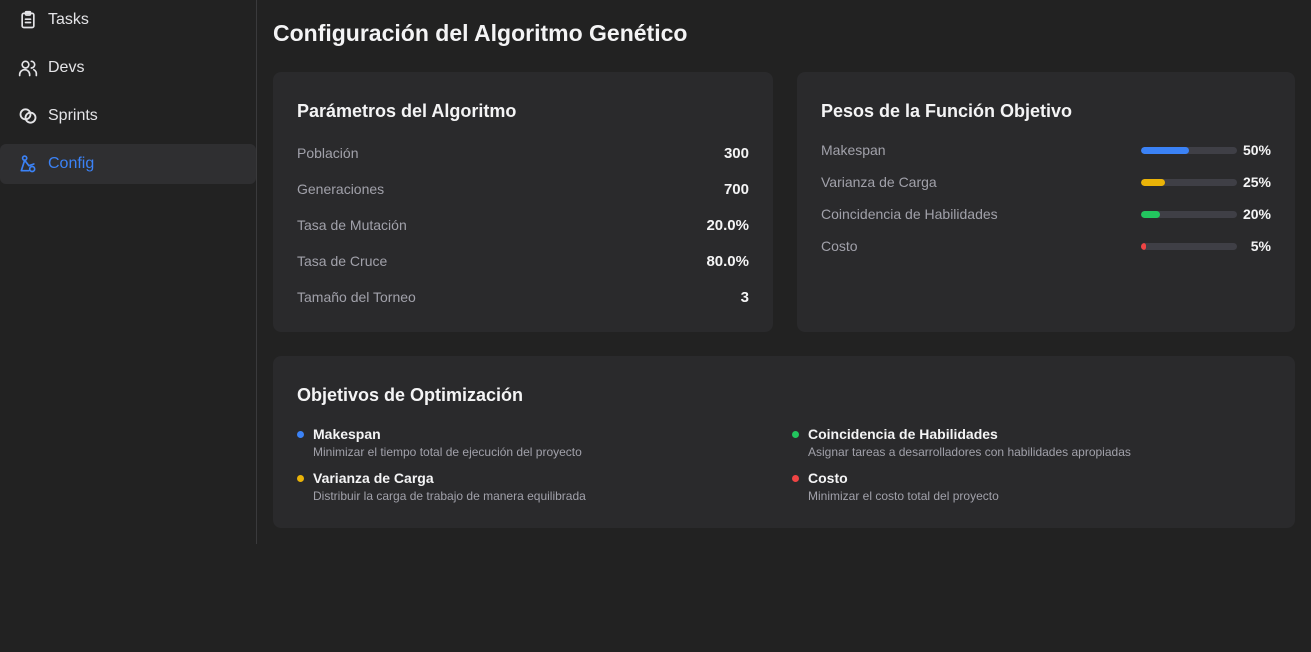  Describe the element at coordinates (66, 67) in the screenshot. I see `sidebar-item-label: Devs` at that location.